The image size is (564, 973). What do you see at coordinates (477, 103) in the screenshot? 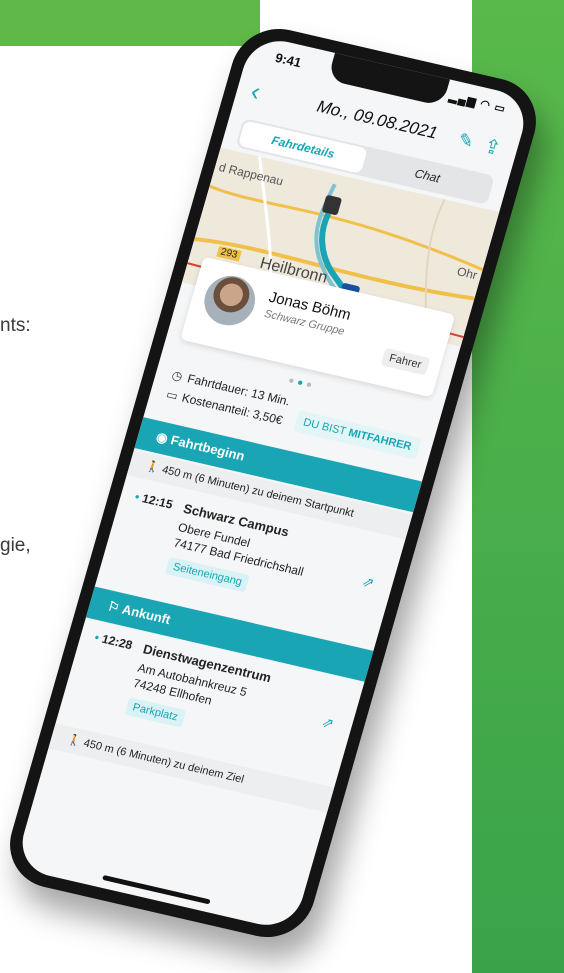
I see `status-icons: ▂▄▆ ◠ ▭` at bounding box center [477, 103].